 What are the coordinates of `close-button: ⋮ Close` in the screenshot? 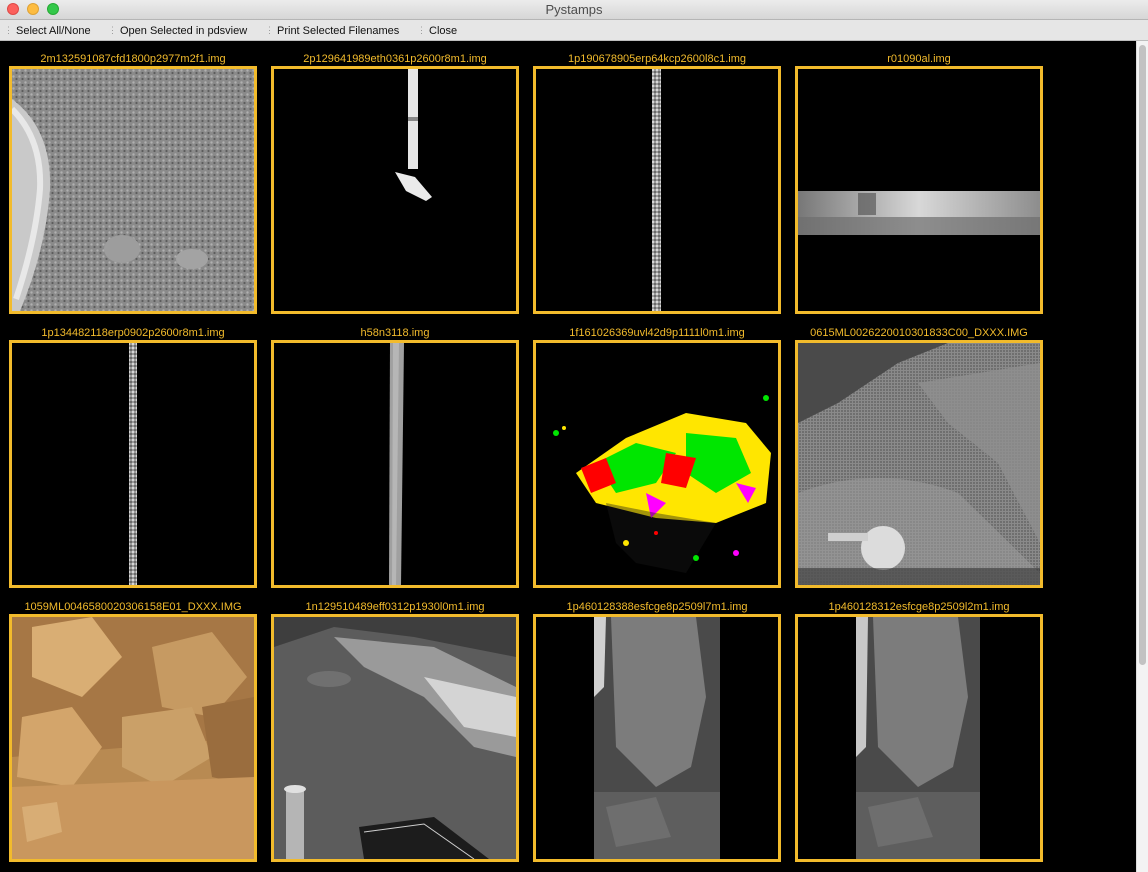 It's located at (437, 30).